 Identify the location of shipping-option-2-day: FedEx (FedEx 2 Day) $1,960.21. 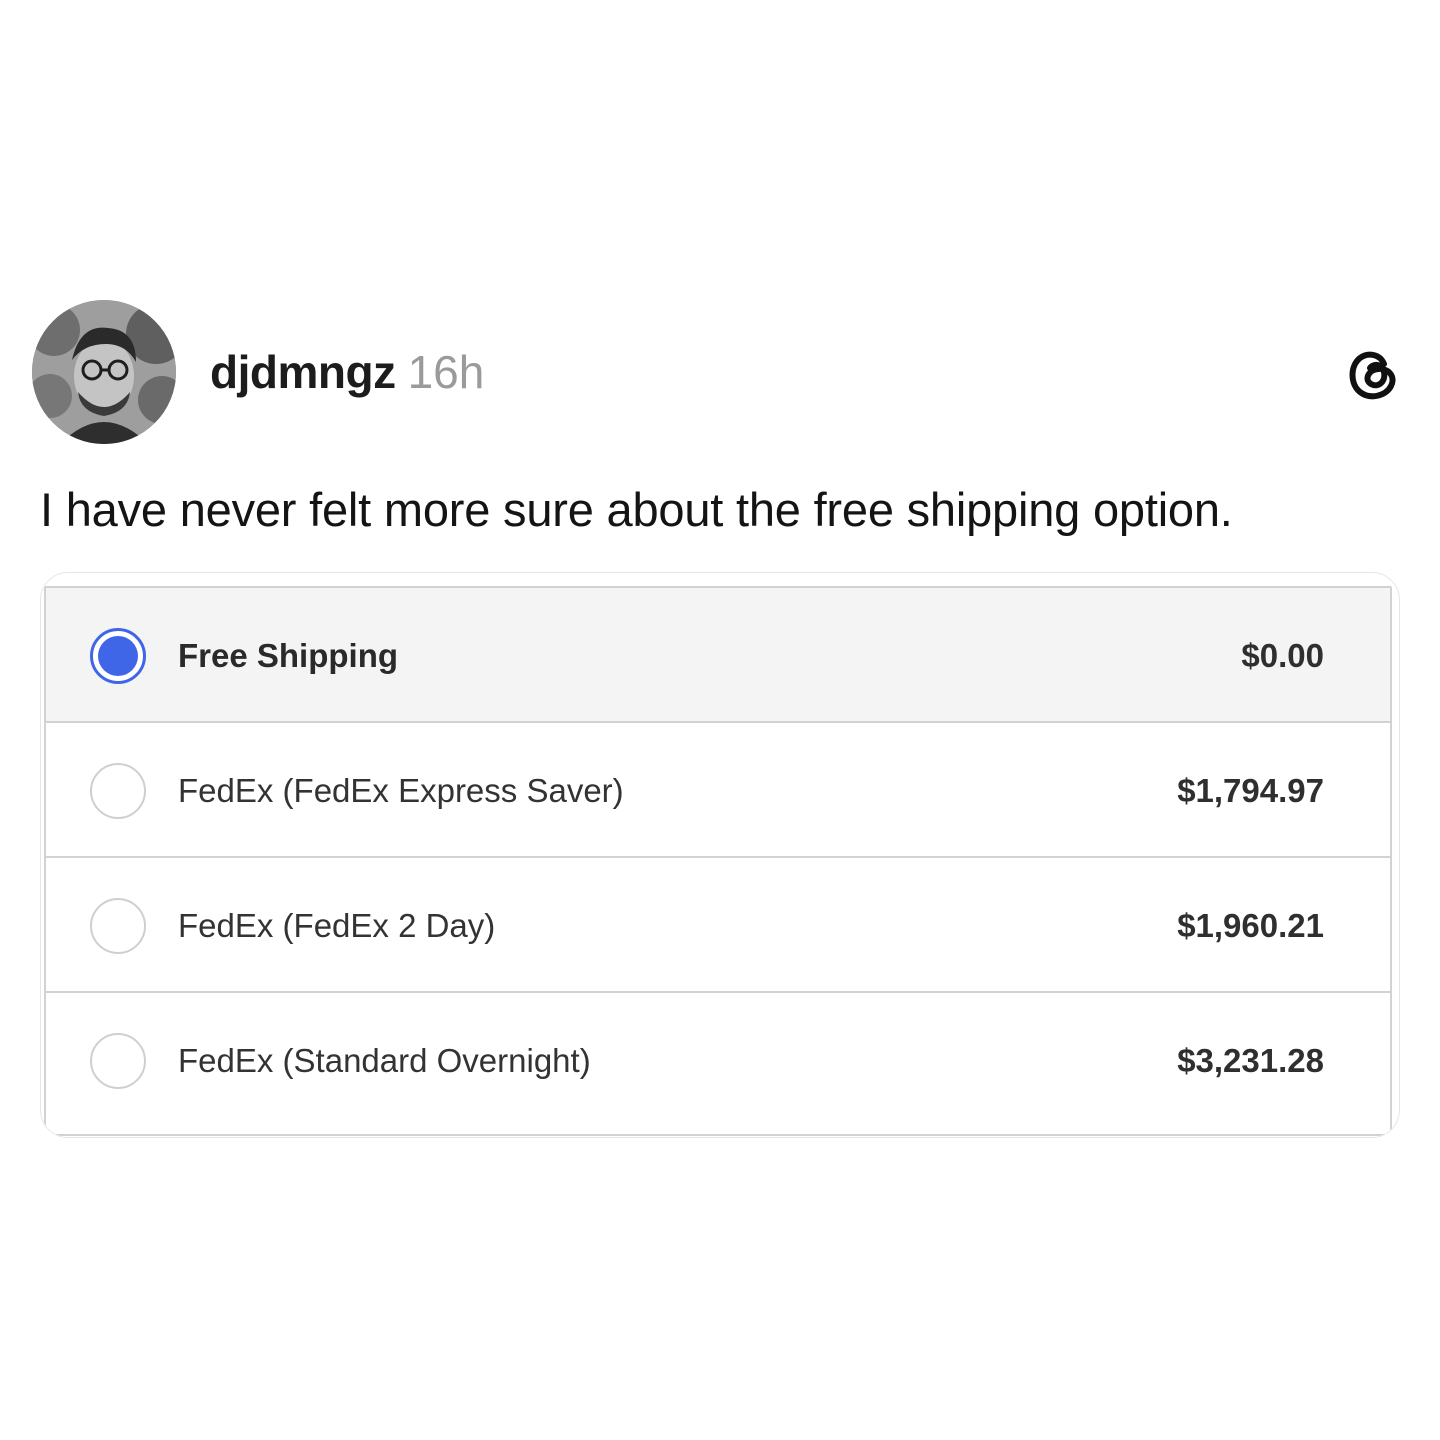
(718, 925).